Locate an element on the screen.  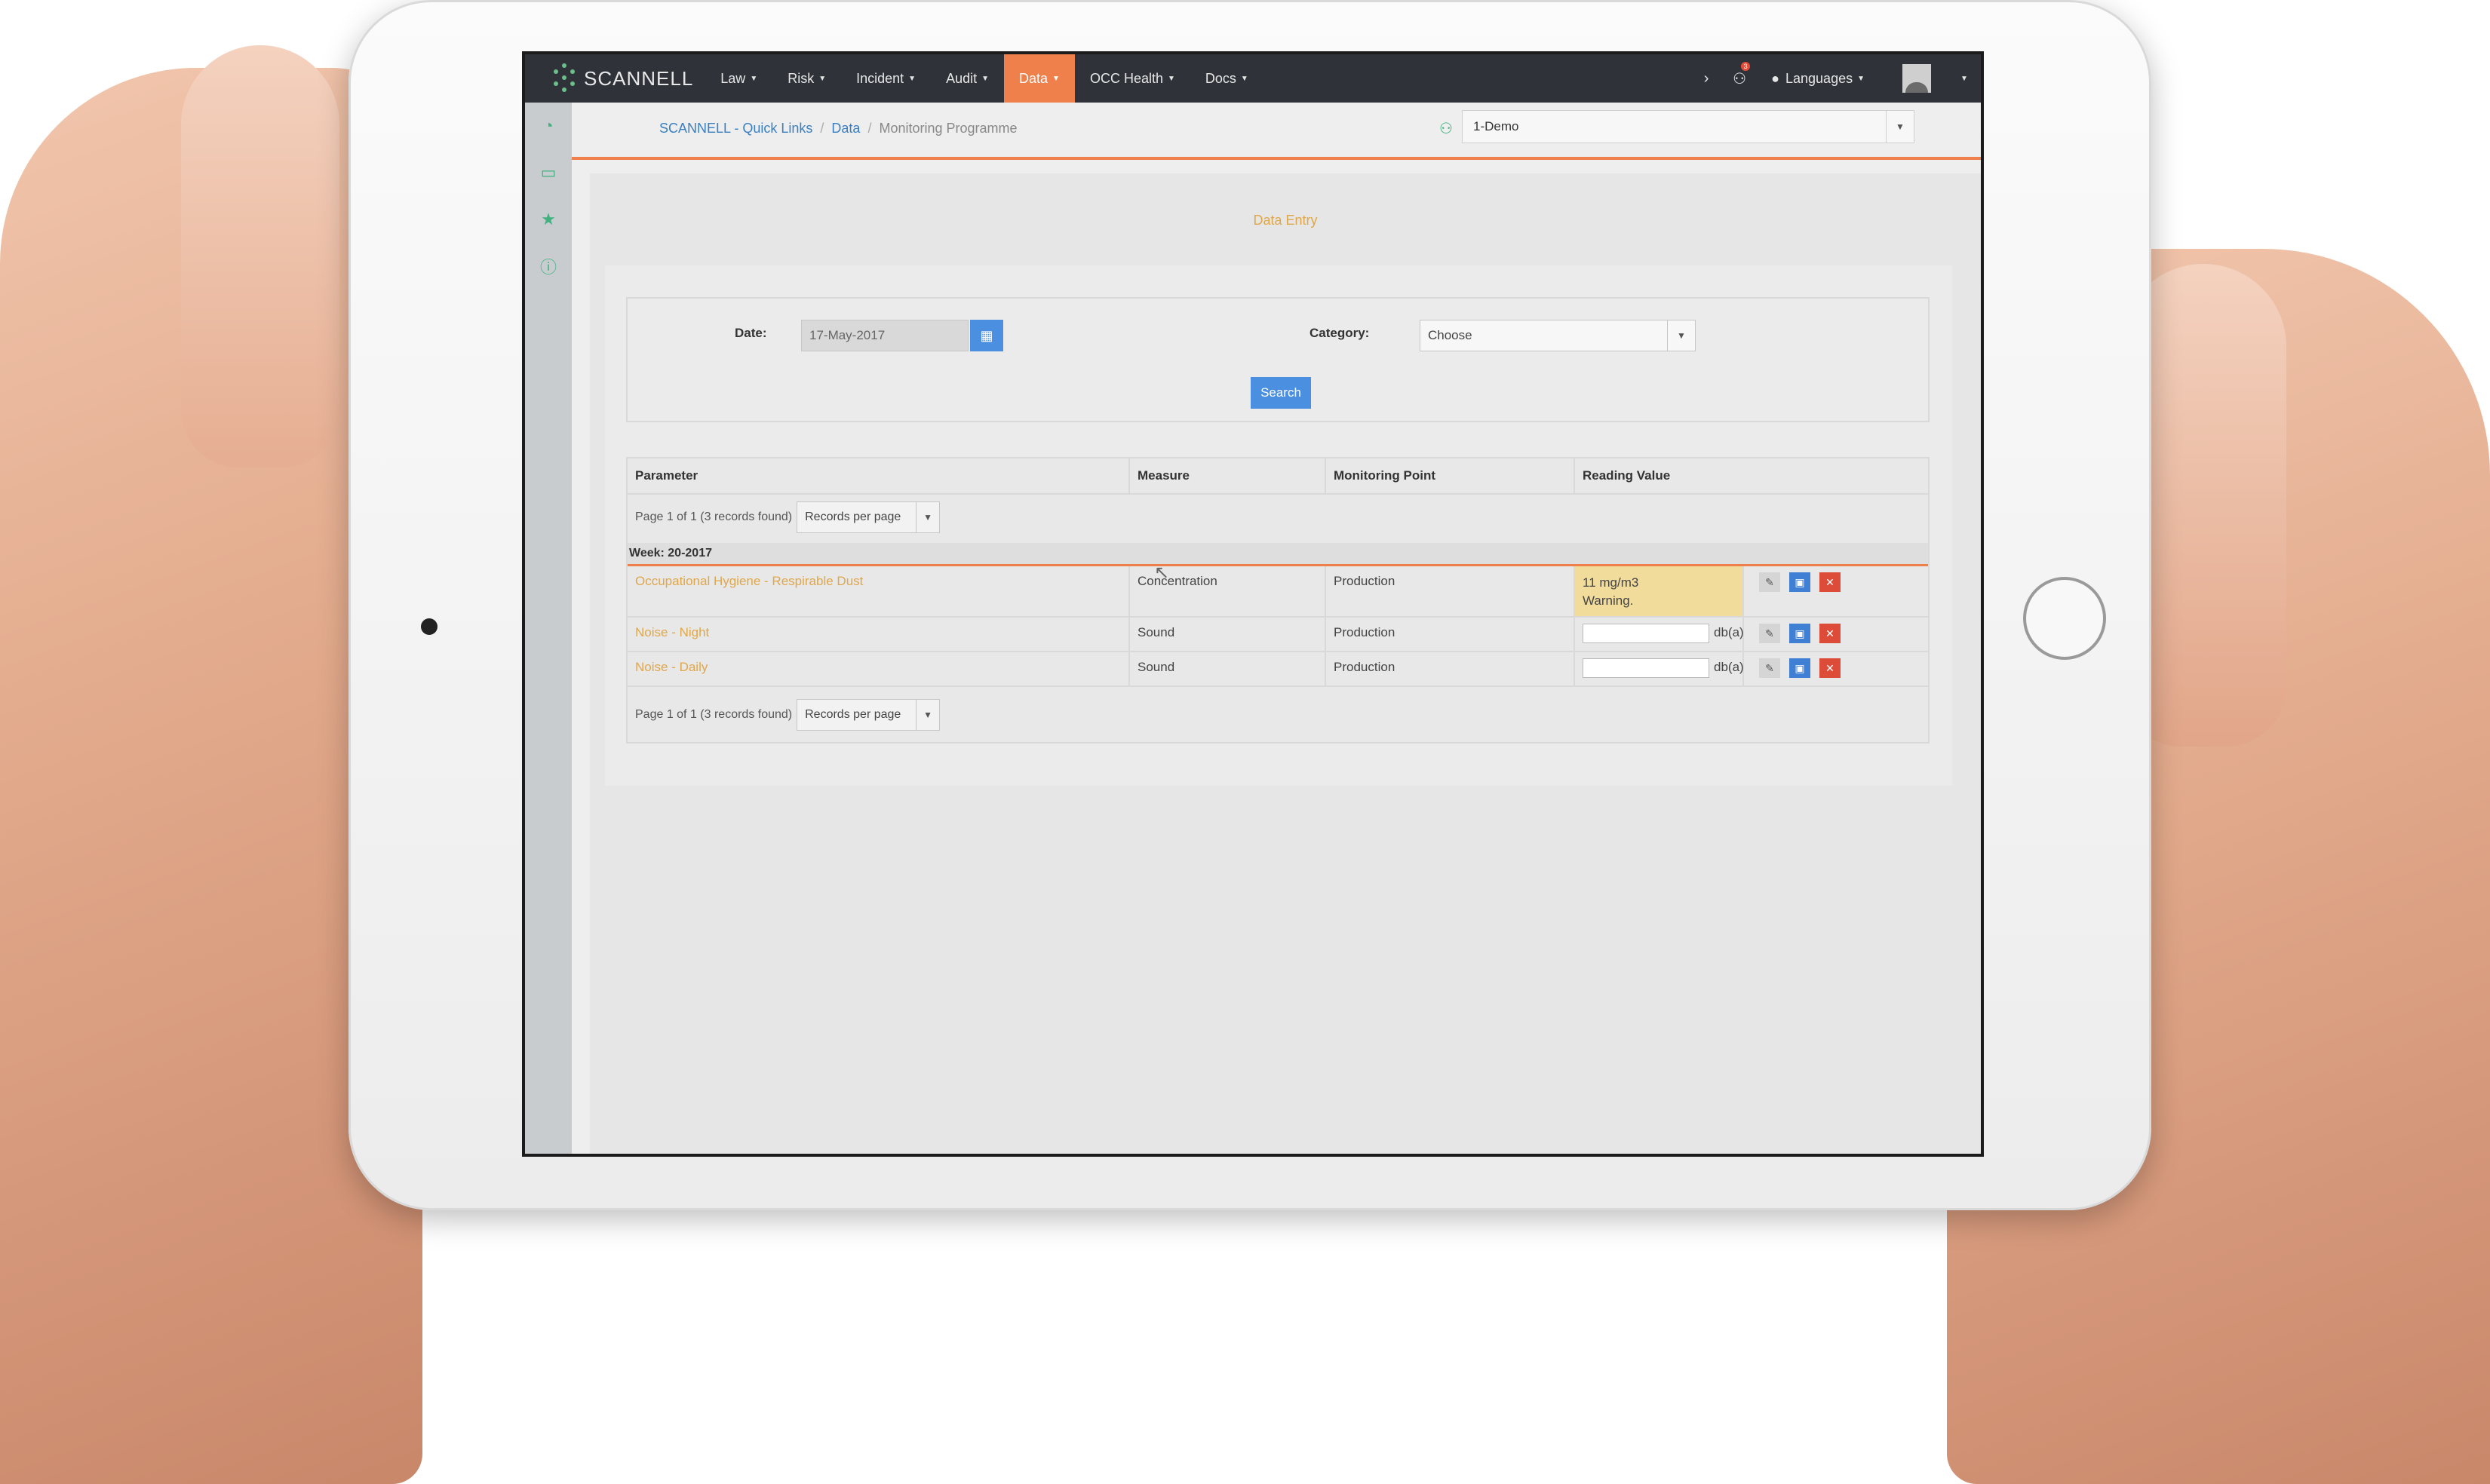
languages-label: Languages is located at coordinates (1819, 78).